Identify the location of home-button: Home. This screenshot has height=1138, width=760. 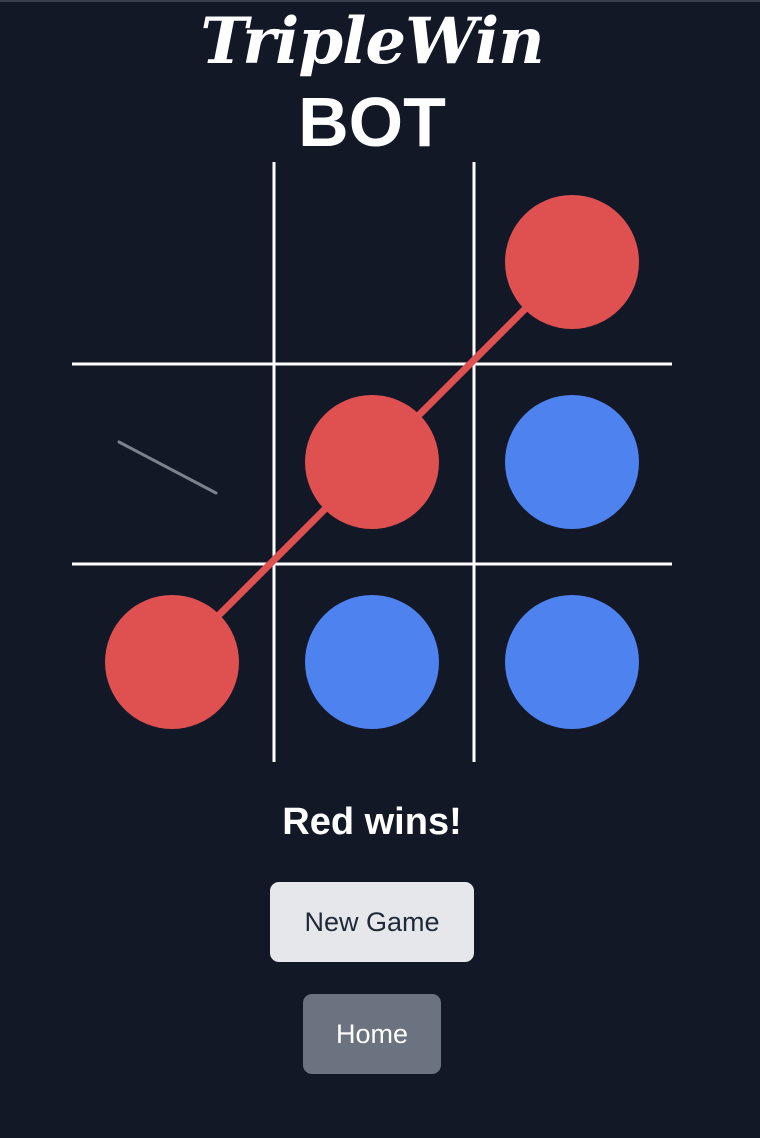
(372, 1034).